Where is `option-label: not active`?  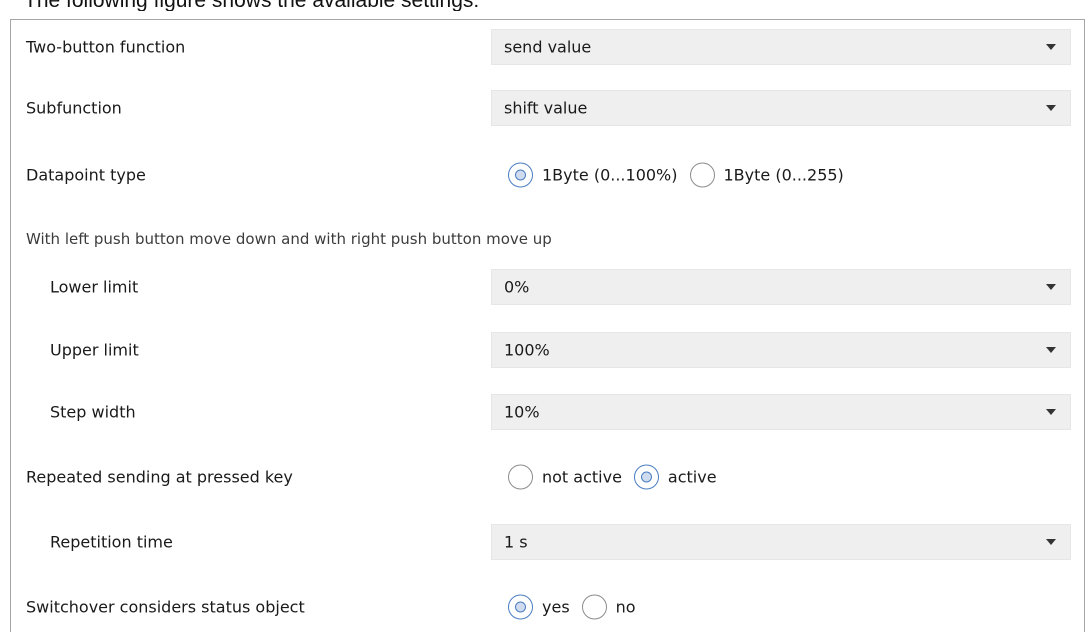 option-label: not active is located at coordinates (582, 477).